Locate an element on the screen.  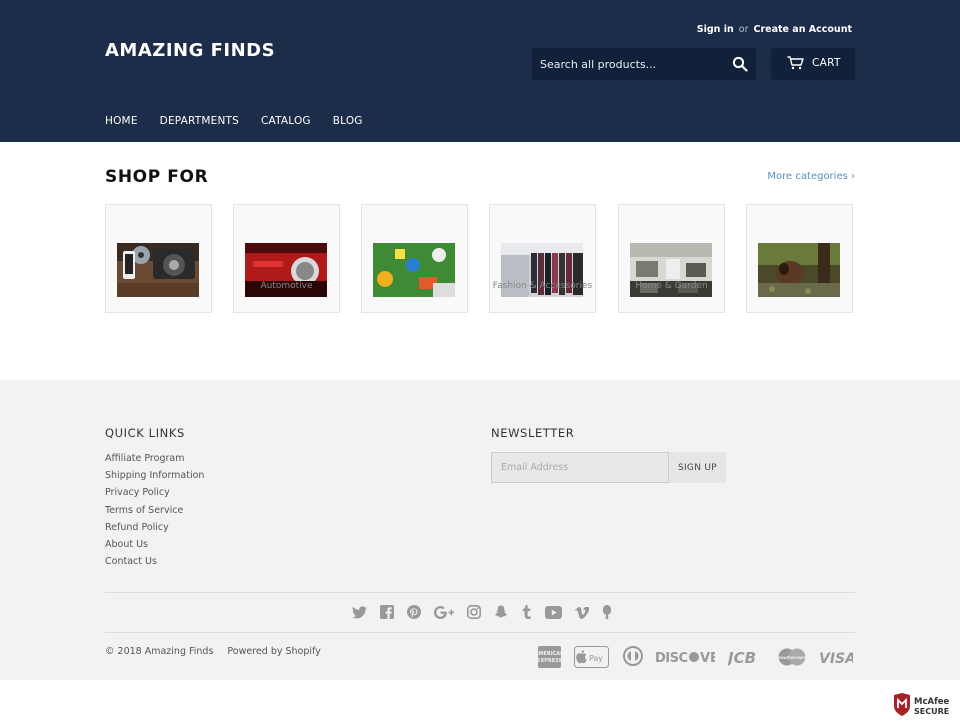
svg-text: EXPRESS is located at coordinates (549, 661).